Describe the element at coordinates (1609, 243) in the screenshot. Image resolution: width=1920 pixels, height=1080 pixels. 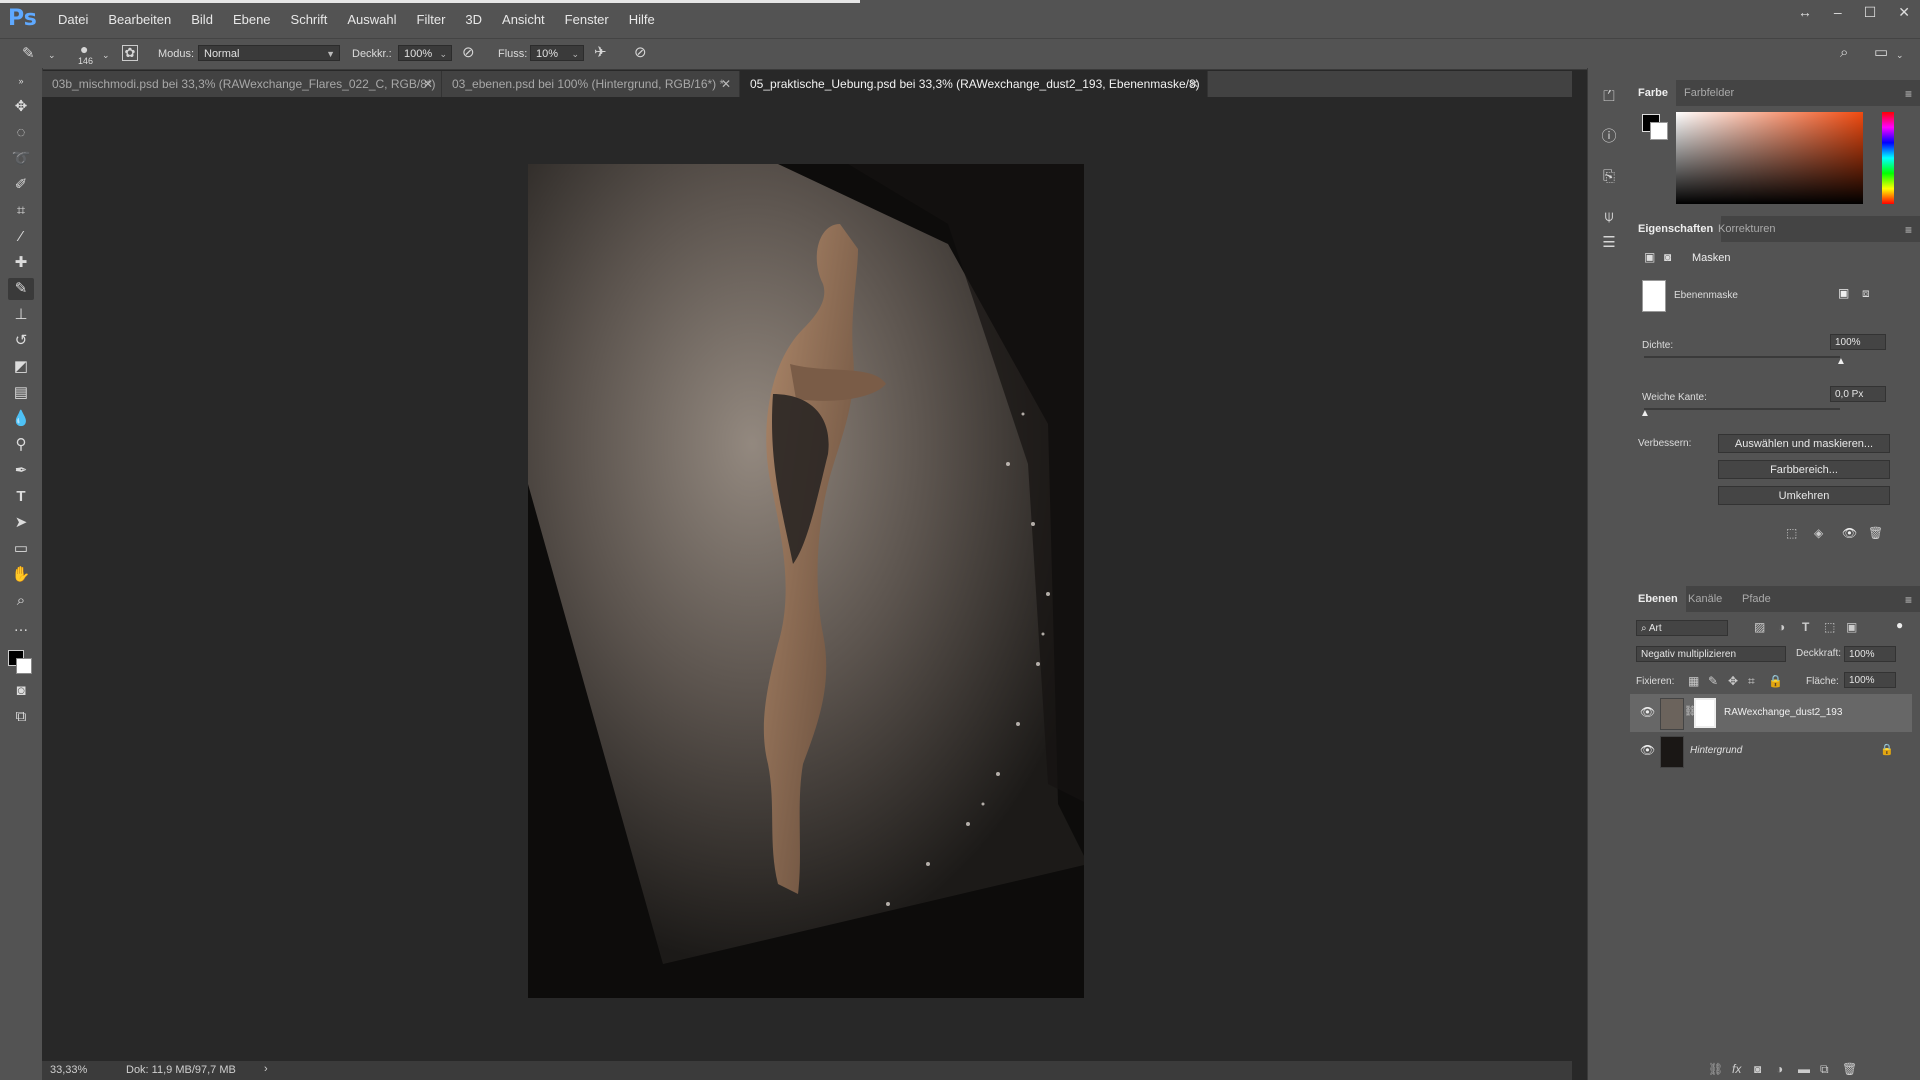
I see `adjustments-icon: ☰` at that location.